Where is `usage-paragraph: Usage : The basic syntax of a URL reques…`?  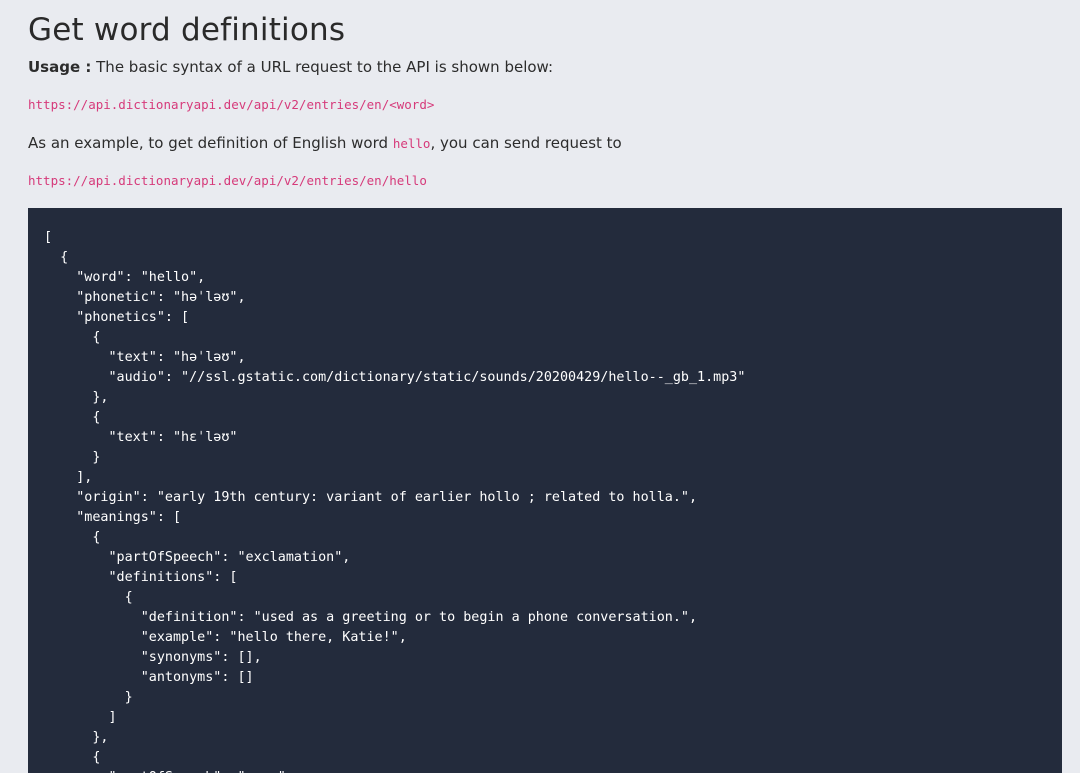 usage-paragraph: Usage : The basic syntax of a URL reques… is located at coordinates (290, 67).